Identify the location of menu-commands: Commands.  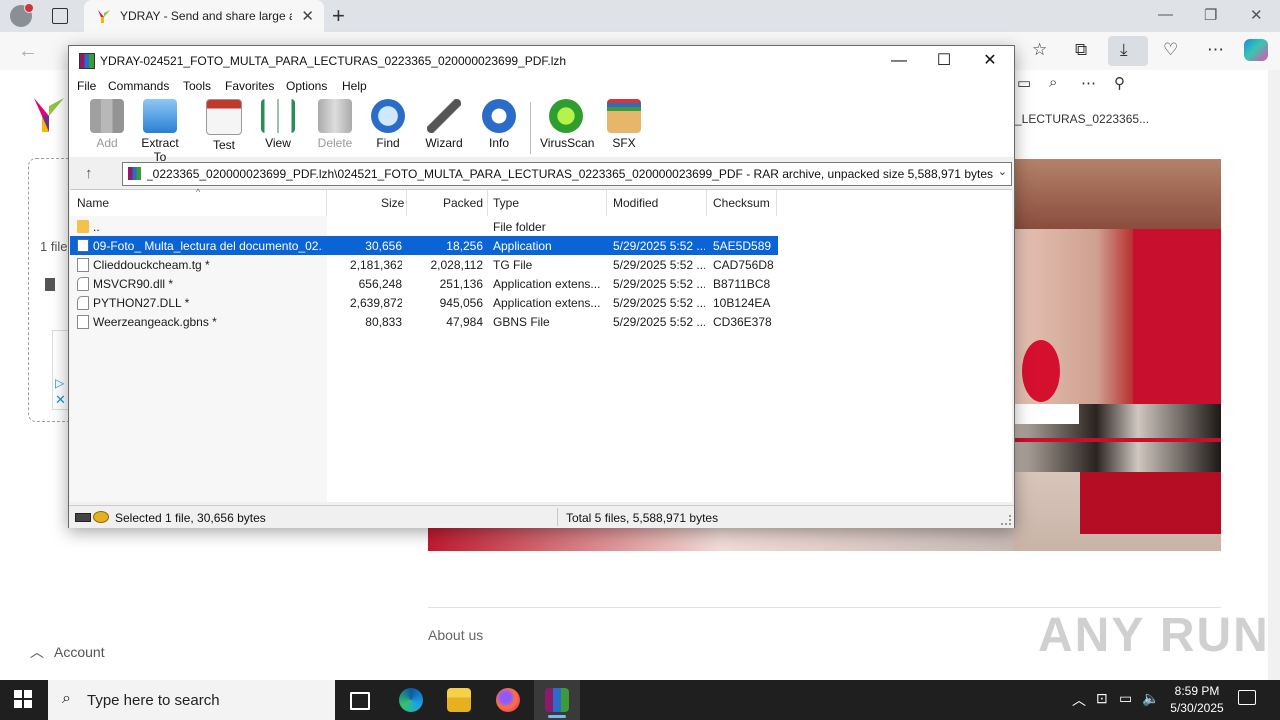
(138, 86).